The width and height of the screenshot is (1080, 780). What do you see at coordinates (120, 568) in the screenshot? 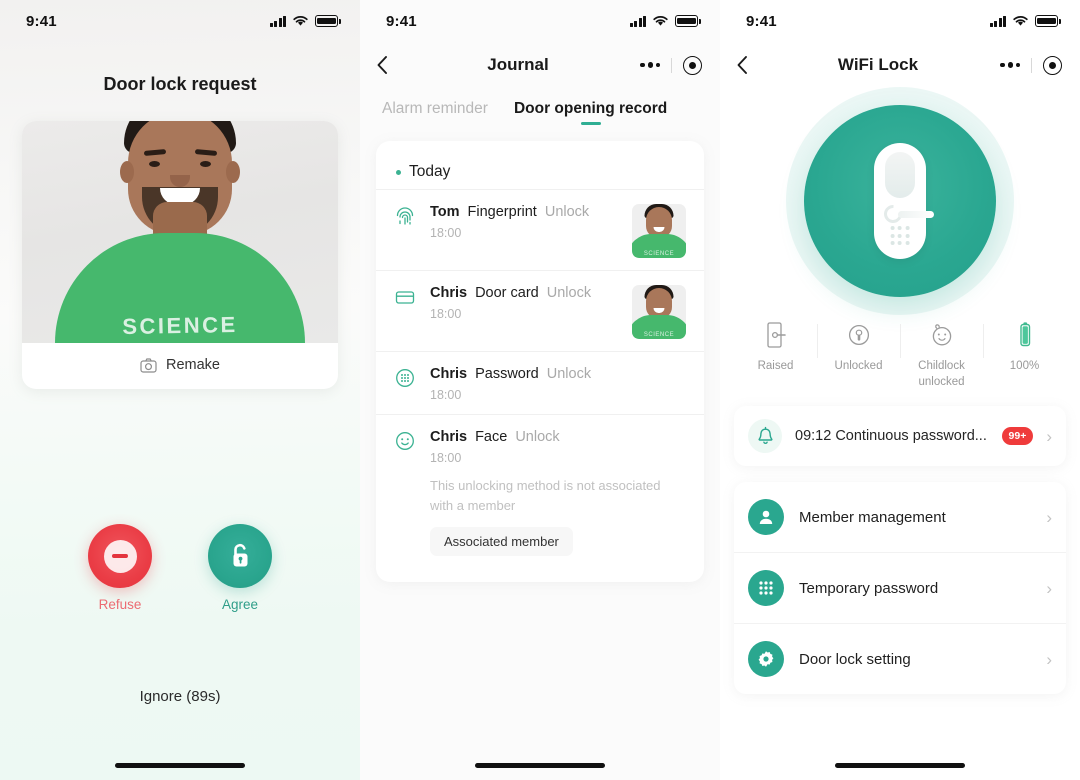
I see `refuse-button: Refuse` at bounding box center [120, 568].